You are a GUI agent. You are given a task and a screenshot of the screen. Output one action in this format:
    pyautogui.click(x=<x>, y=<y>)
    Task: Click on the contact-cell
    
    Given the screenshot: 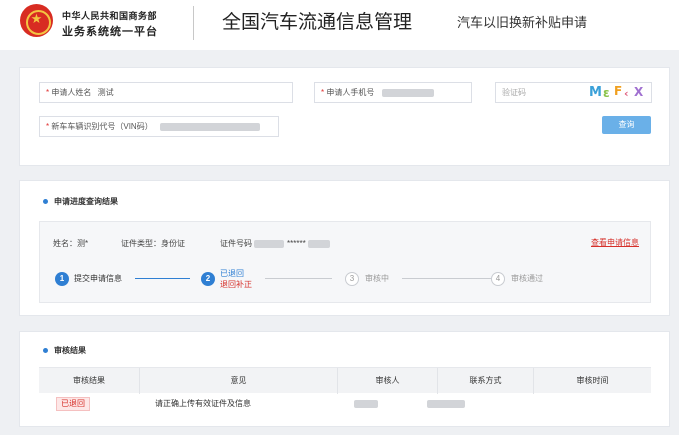 What is the action you would take?
    pyautogui.click(x=446, y=404)
    